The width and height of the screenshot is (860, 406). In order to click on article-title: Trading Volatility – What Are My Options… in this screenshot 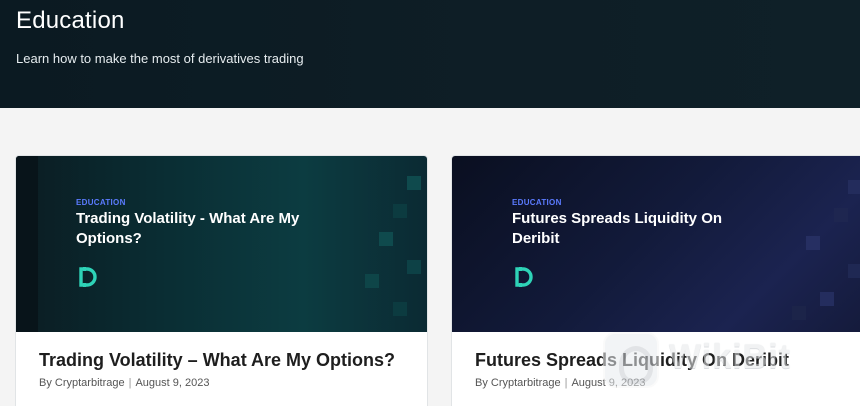, I will do `click(217, 360)`.